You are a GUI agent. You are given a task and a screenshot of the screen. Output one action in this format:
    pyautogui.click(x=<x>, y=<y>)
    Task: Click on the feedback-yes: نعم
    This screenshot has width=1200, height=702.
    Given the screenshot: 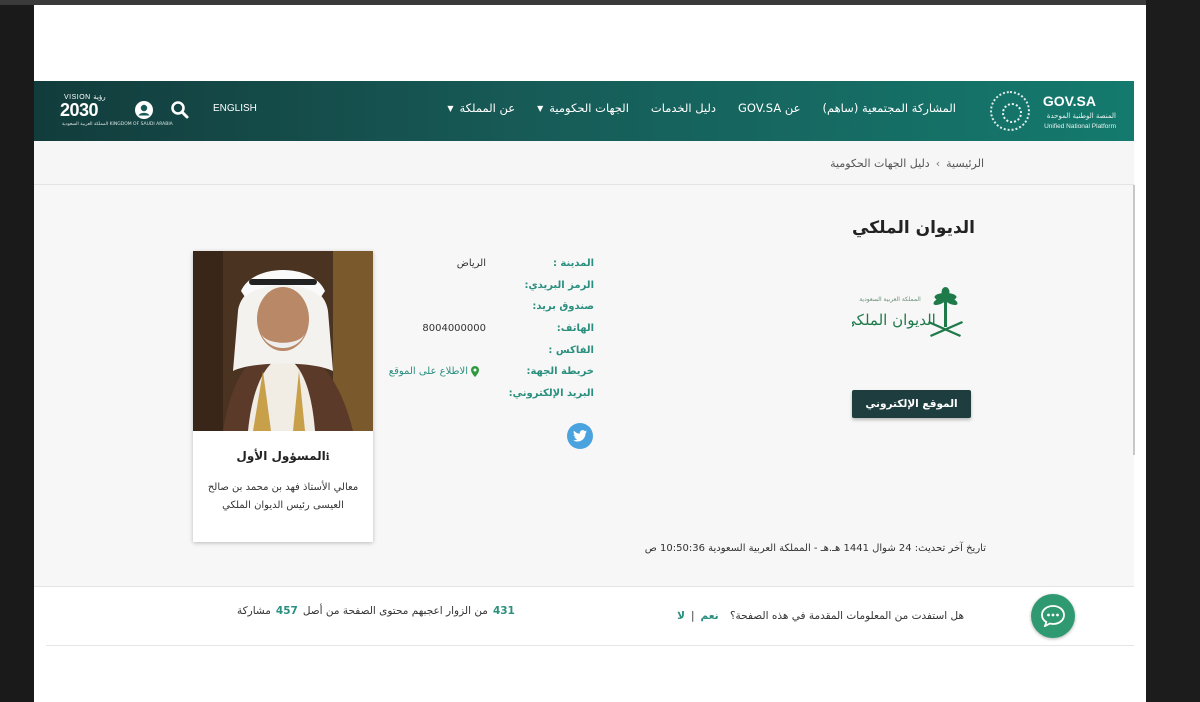 What is the action you would take?
    pyautogui.click(x=710, y=616)
    